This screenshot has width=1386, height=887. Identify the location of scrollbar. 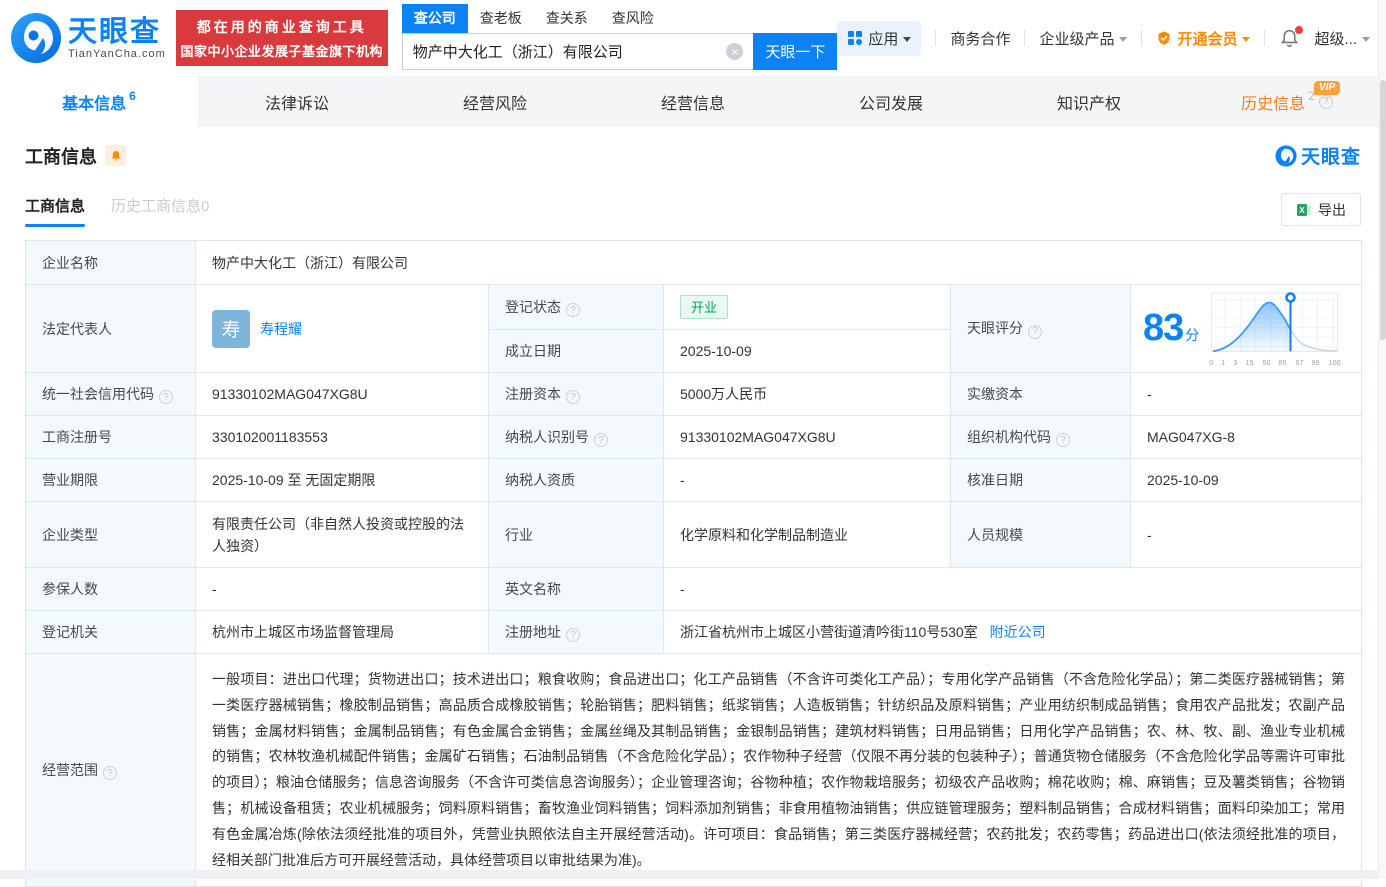
(1382, 439).